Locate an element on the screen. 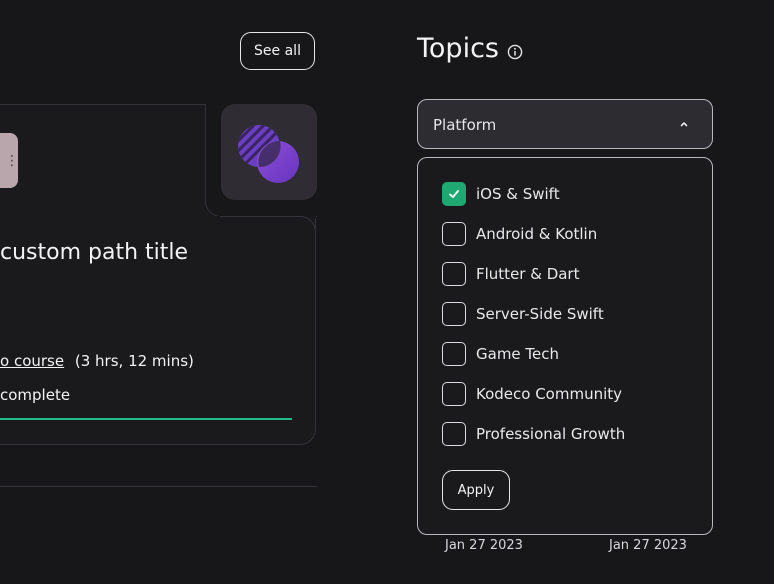  card-menu-button: ⋮ is located at coordinates (9, 160).